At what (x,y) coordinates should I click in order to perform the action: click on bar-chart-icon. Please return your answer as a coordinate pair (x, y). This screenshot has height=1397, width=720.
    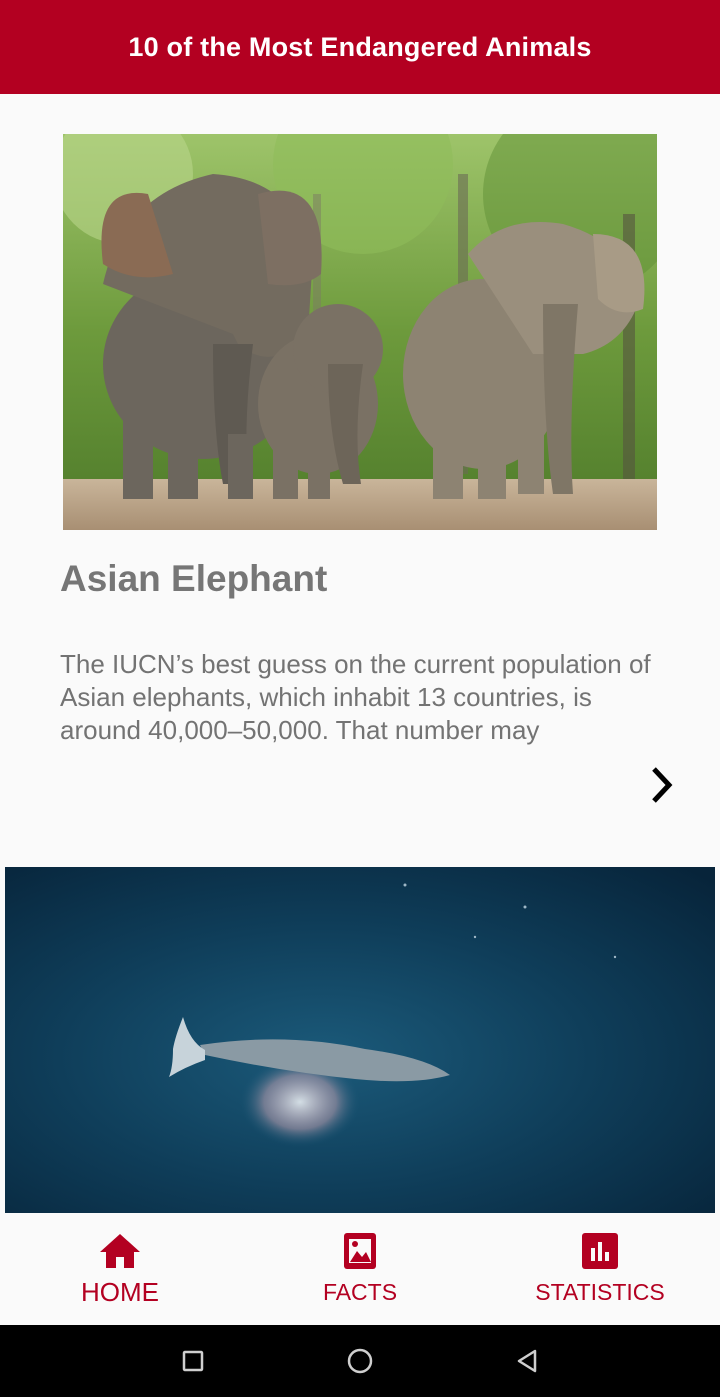
    Looking at the image, I should click on (600, 1251).